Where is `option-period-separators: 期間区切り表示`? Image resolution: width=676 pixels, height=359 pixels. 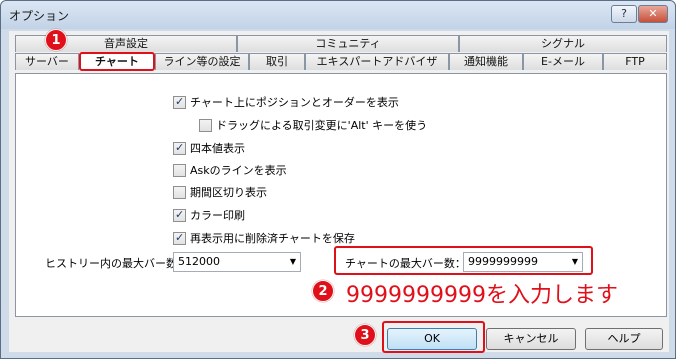 option-period-separators: 期間区切り表示 is located at coordinates (220, 192).